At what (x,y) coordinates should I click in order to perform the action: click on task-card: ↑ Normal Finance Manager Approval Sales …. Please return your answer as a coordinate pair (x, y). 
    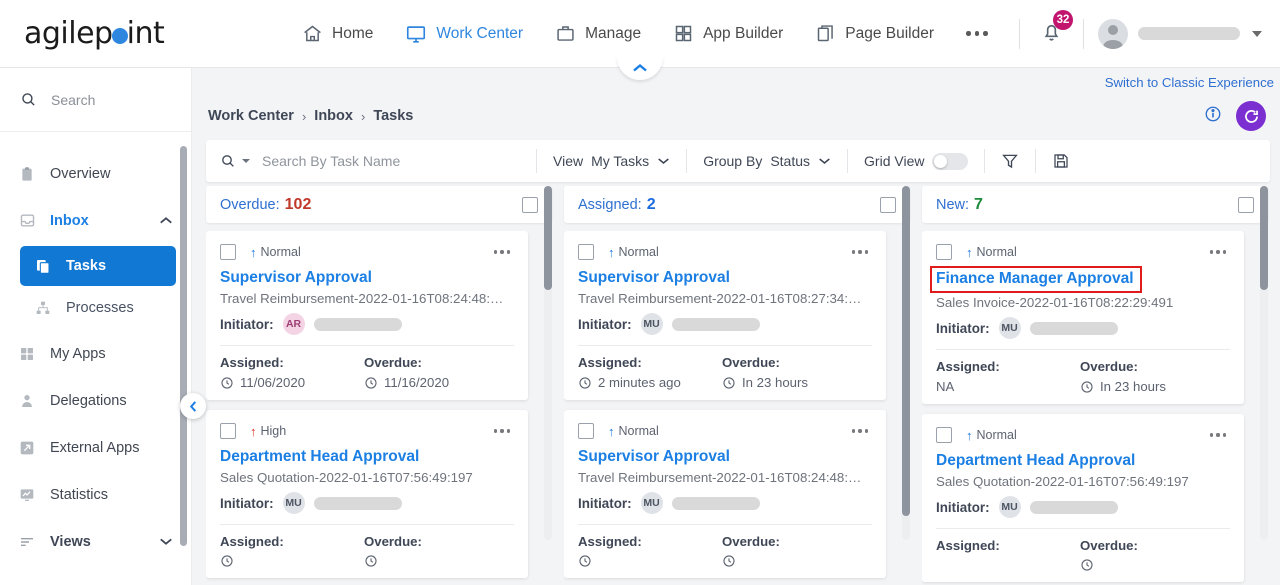
    Looking at the image, I should click on (1083, 317).